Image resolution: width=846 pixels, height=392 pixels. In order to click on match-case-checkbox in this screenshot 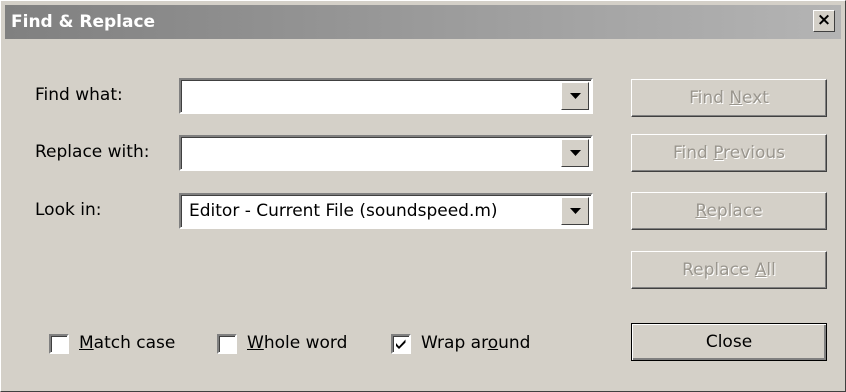, I will do `click(59, 344)`.